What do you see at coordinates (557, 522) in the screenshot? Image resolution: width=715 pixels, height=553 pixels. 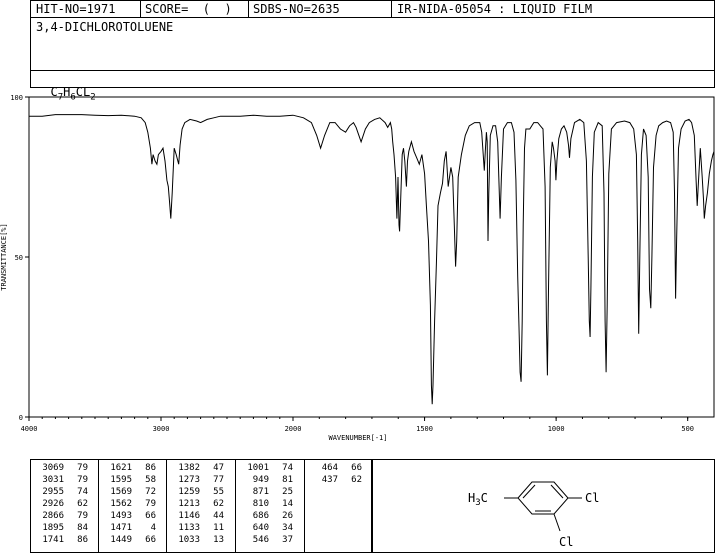 I see `cl-bond-bottom` at bounding box center [557, 522].